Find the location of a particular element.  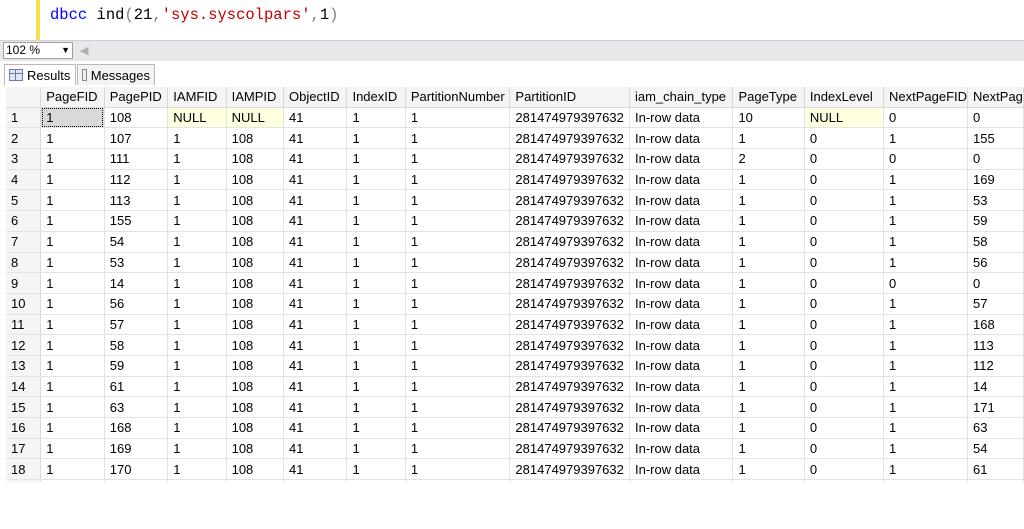

table-cell: 14 is located at coordinates (136, 283).